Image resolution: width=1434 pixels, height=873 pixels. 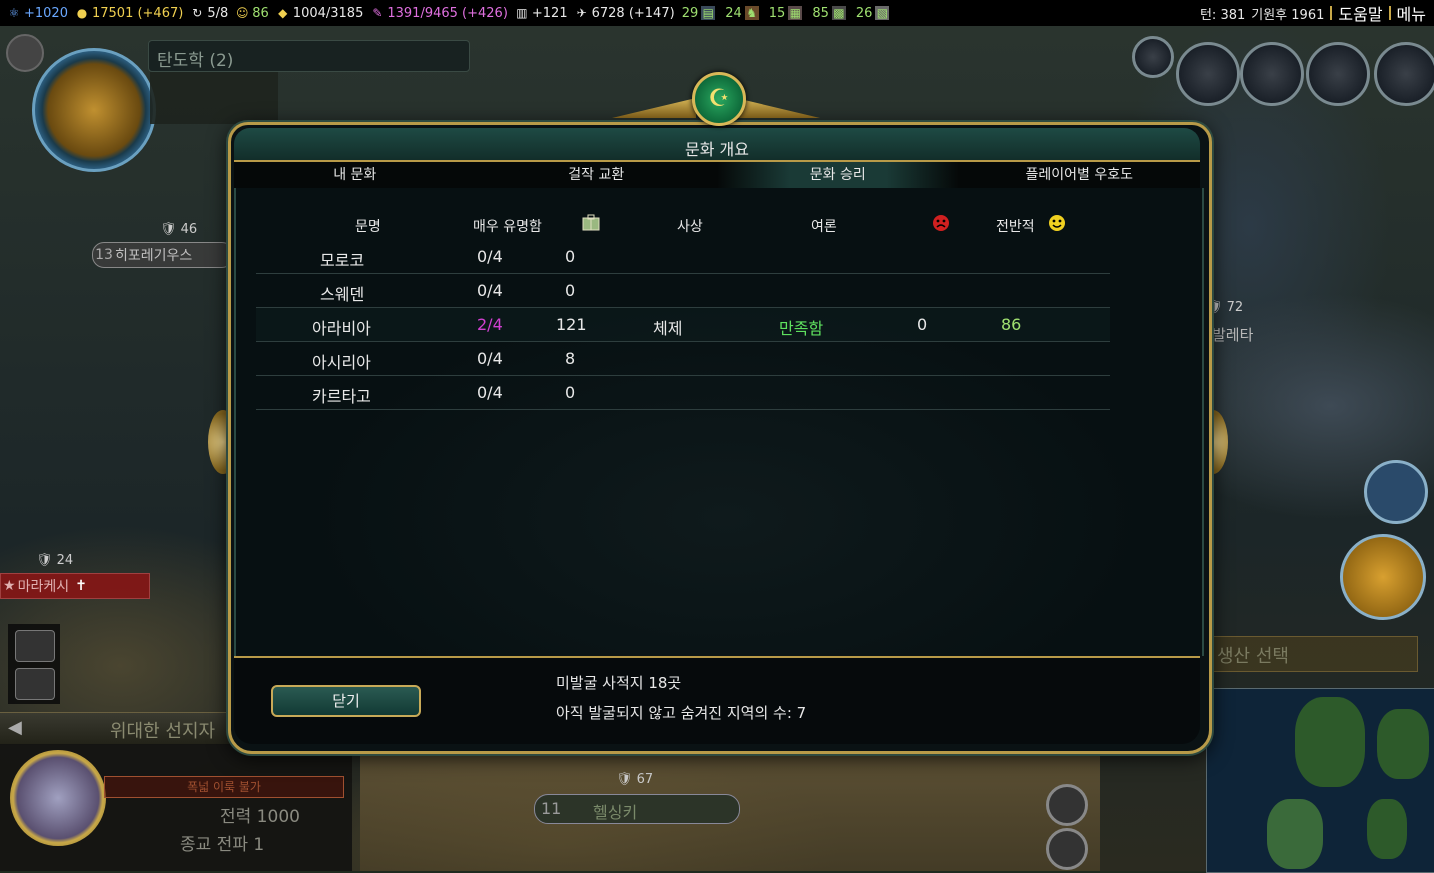 I want to click on tourism-icon: ▥, so click(x=522, y=13).